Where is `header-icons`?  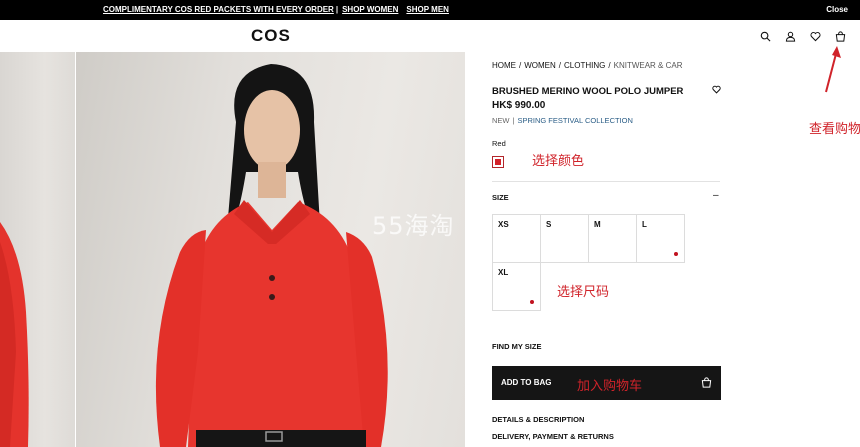
header-icons is located at coordinates (803, 36).